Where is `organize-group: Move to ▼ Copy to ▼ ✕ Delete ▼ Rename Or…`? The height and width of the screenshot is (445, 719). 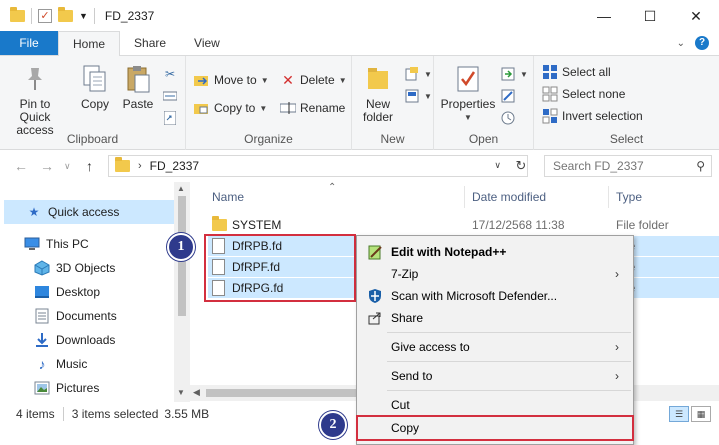 organize-group: Move to ▼ Copy to ▼ ✕ Delete ▼ Rename Or… is located at coordinates (269, 103).